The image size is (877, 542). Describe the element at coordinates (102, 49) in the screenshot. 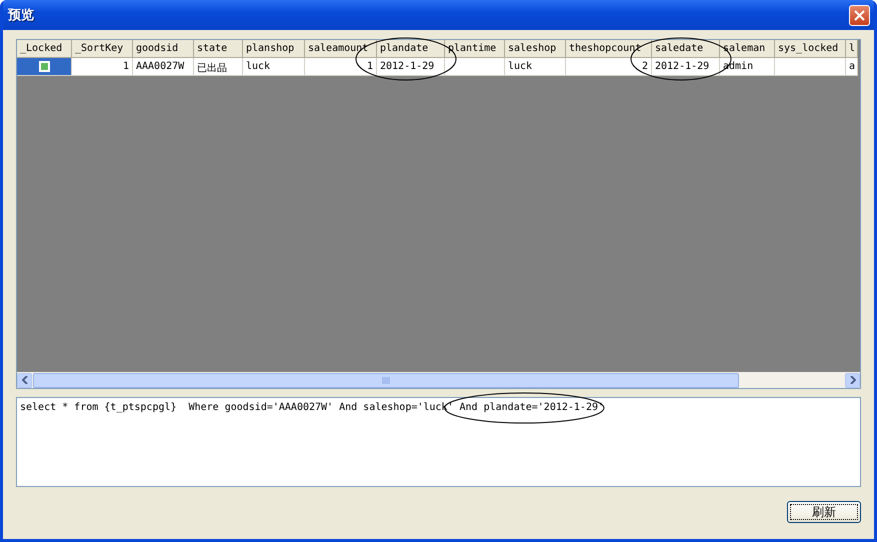

I see `column-header: _SortKey` at that location.